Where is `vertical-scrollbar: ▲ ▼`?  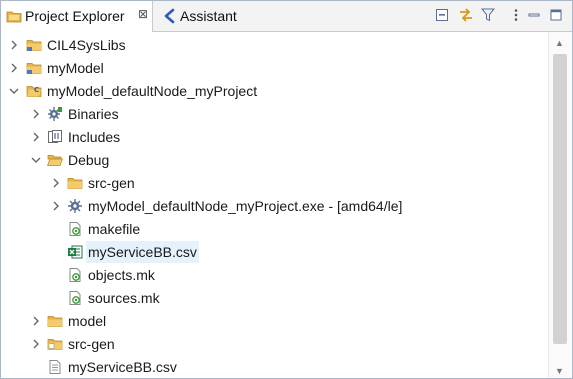
vertical-scrollbar: ▲ ▼ is located at coordinates (559, 205).